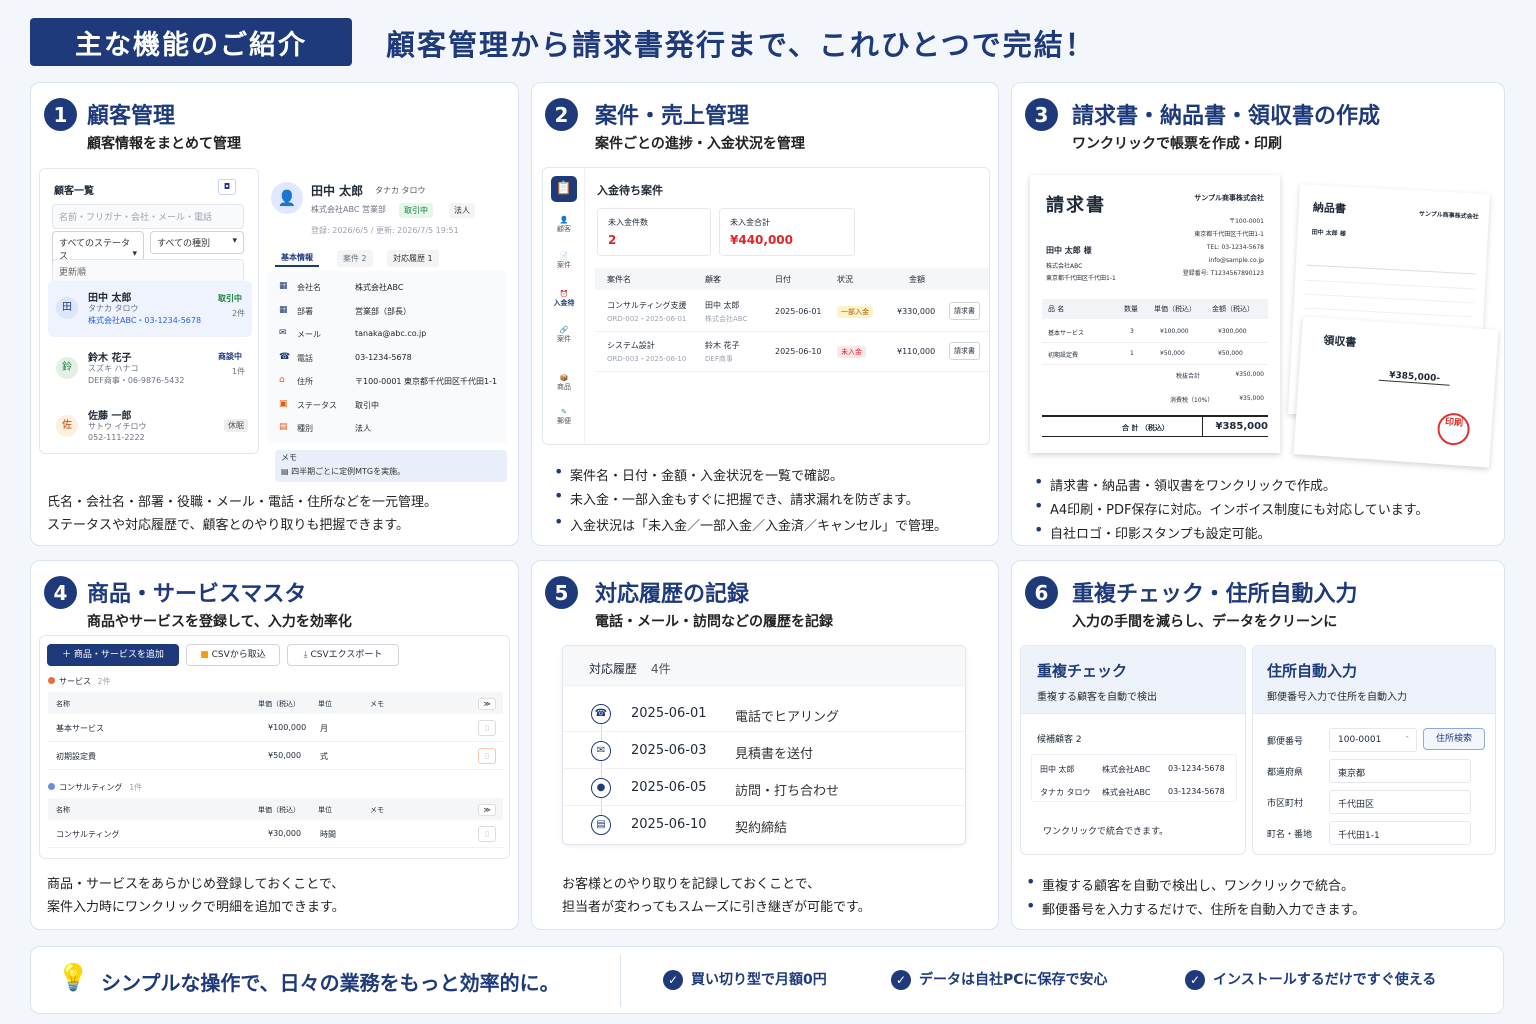 This screenshot has width=1536, height=1024. Describe the element at coordinates (283, 333) in the screenshot. I see `field-icon: ✉` at that location.